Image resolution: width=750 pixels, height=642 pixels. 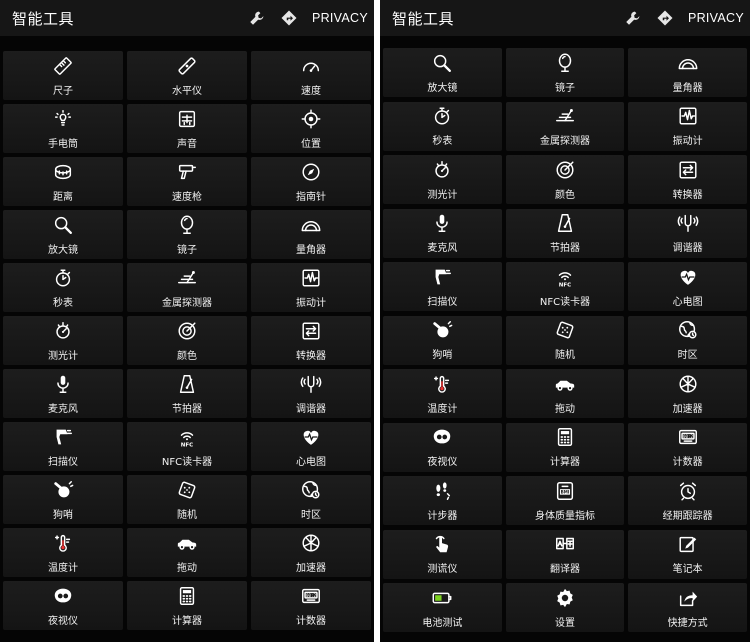 I want to click on tool-tile-battery: 电池测试, so click(x=442, y=607).